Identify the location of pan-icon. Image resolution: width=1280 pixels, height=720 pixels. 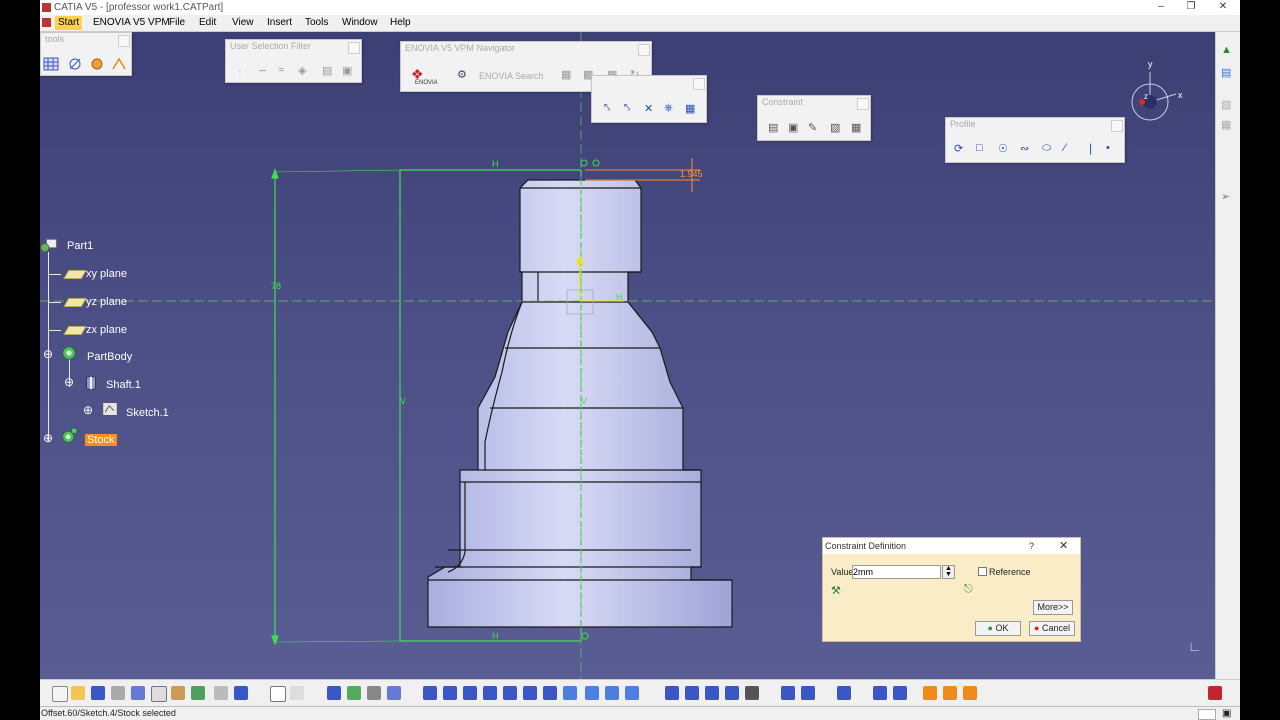
(470, 693).